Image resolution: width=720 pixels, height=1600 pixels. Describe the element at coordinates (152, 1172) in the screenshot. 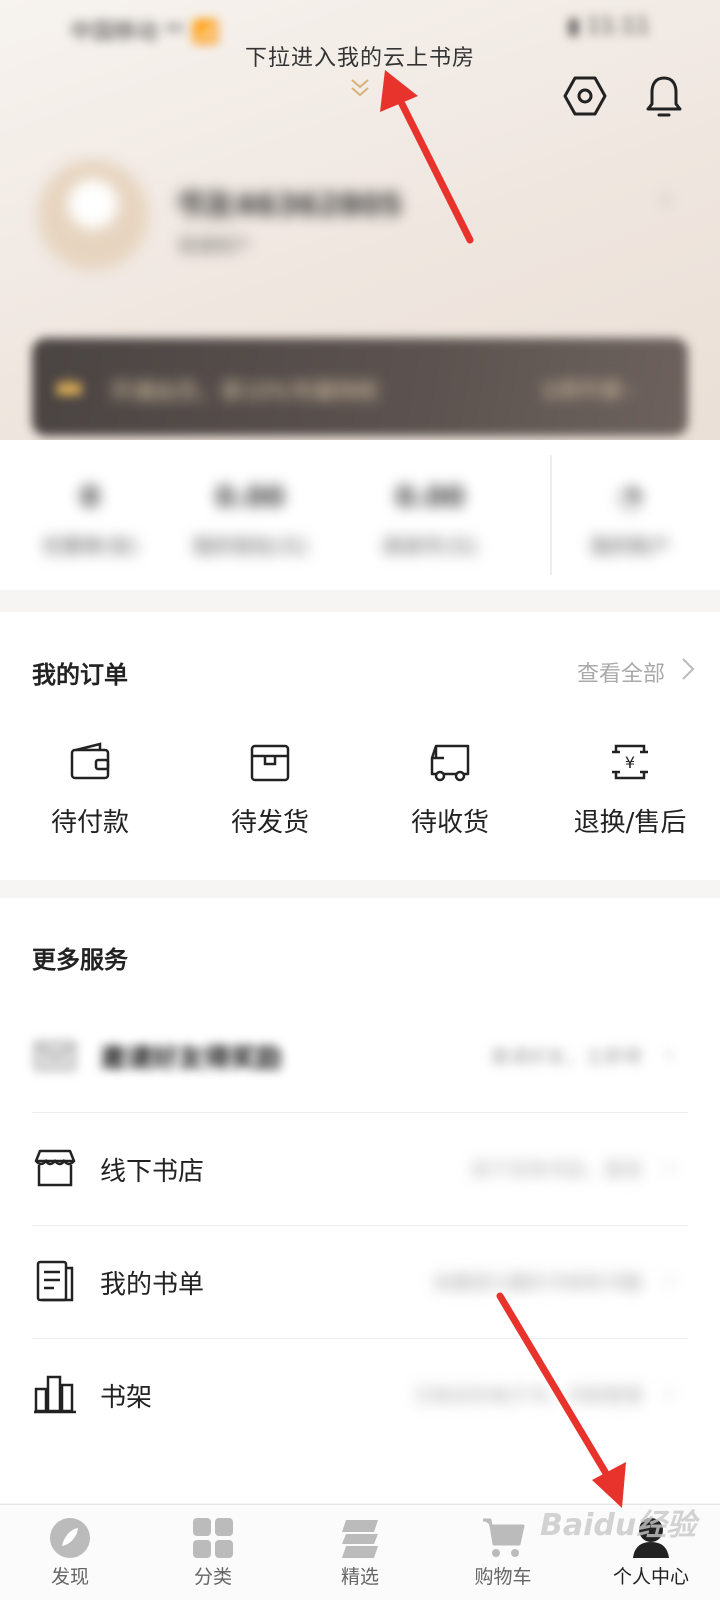

I see `service-label: 线下书店` at that location.